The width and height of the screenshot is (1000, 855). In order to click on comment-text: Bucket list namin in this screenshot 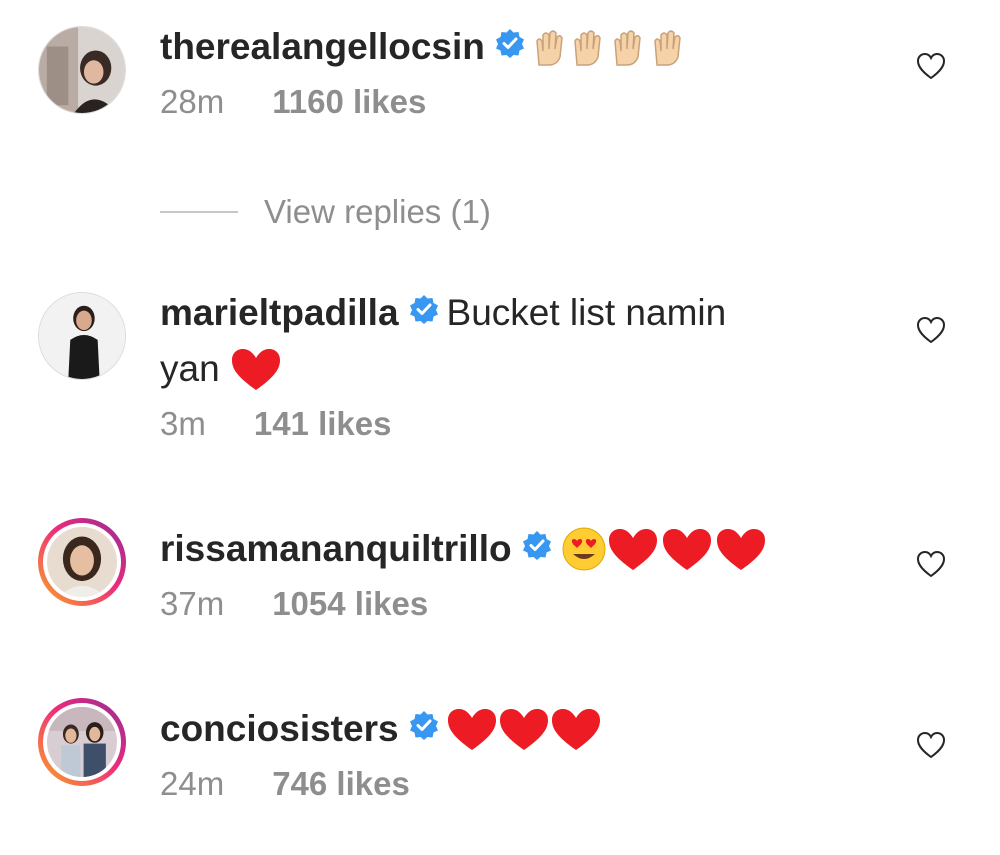, I will do `click(586, 312)`.